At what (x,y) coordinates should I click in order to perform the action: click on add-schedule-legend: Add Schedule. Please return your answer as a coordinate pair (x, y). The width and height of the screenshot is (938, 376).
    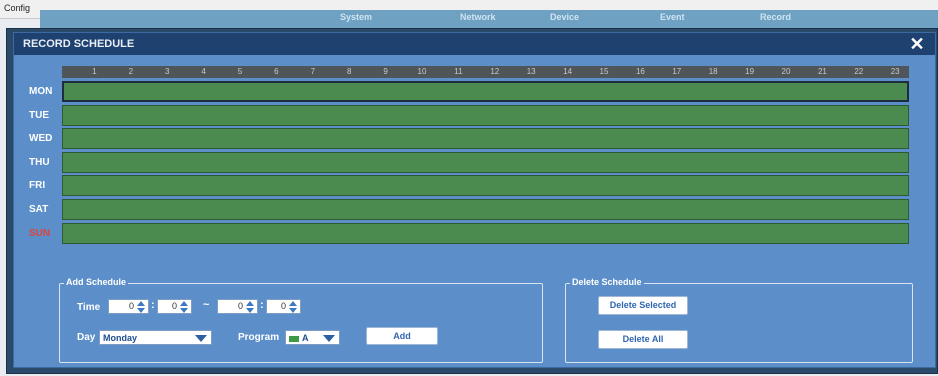
    Looking at the image, I should click on (96, 282).